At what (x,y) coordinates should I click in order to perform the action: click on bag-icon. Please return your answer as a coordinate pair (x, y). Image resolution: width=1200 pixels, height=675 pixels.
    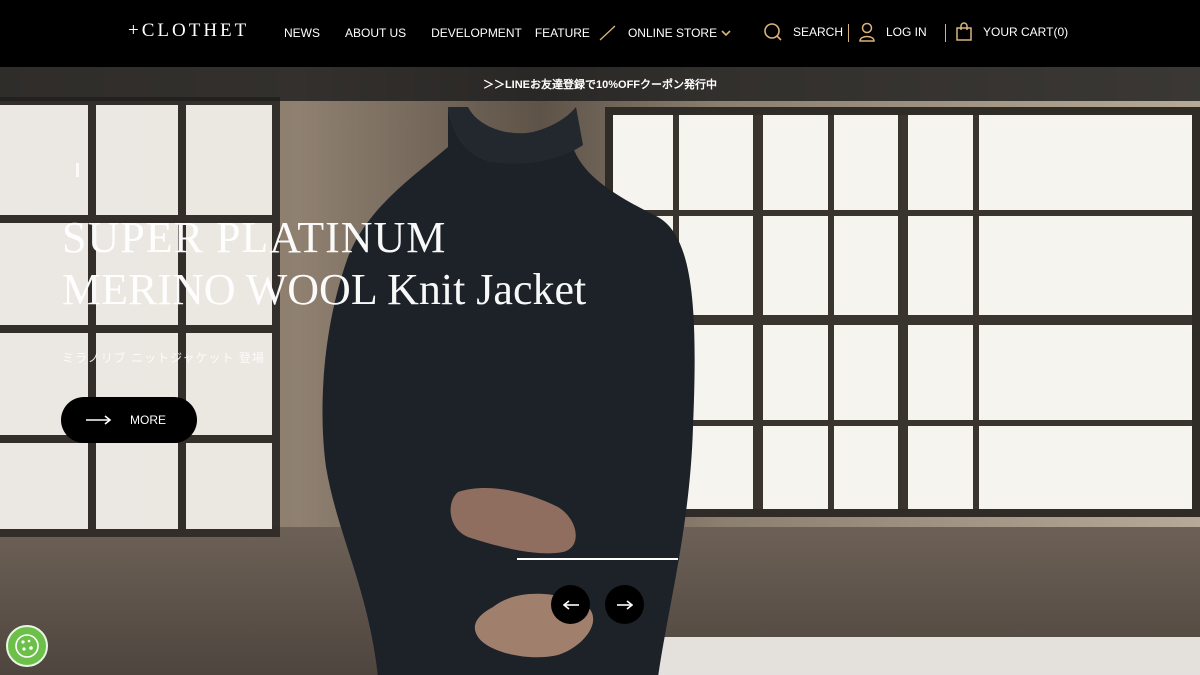
    Looking at the image, I should click on (964, 31).